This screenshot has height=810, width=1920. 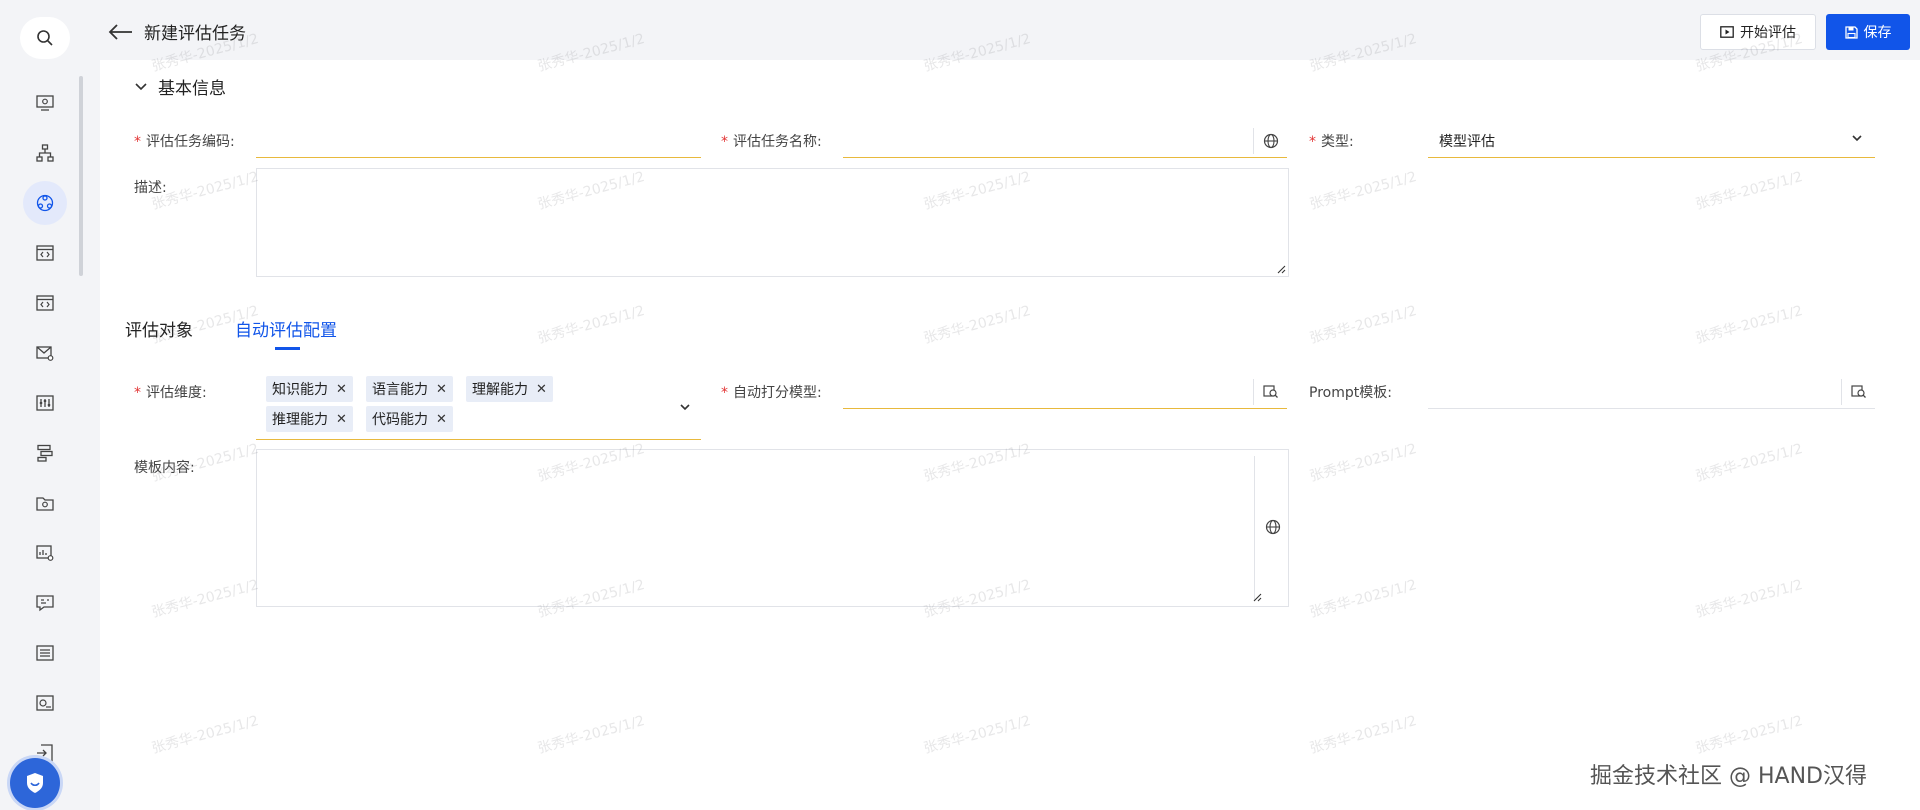 I want to click on task-name-i18n-button, so click(x=1270, y=141).